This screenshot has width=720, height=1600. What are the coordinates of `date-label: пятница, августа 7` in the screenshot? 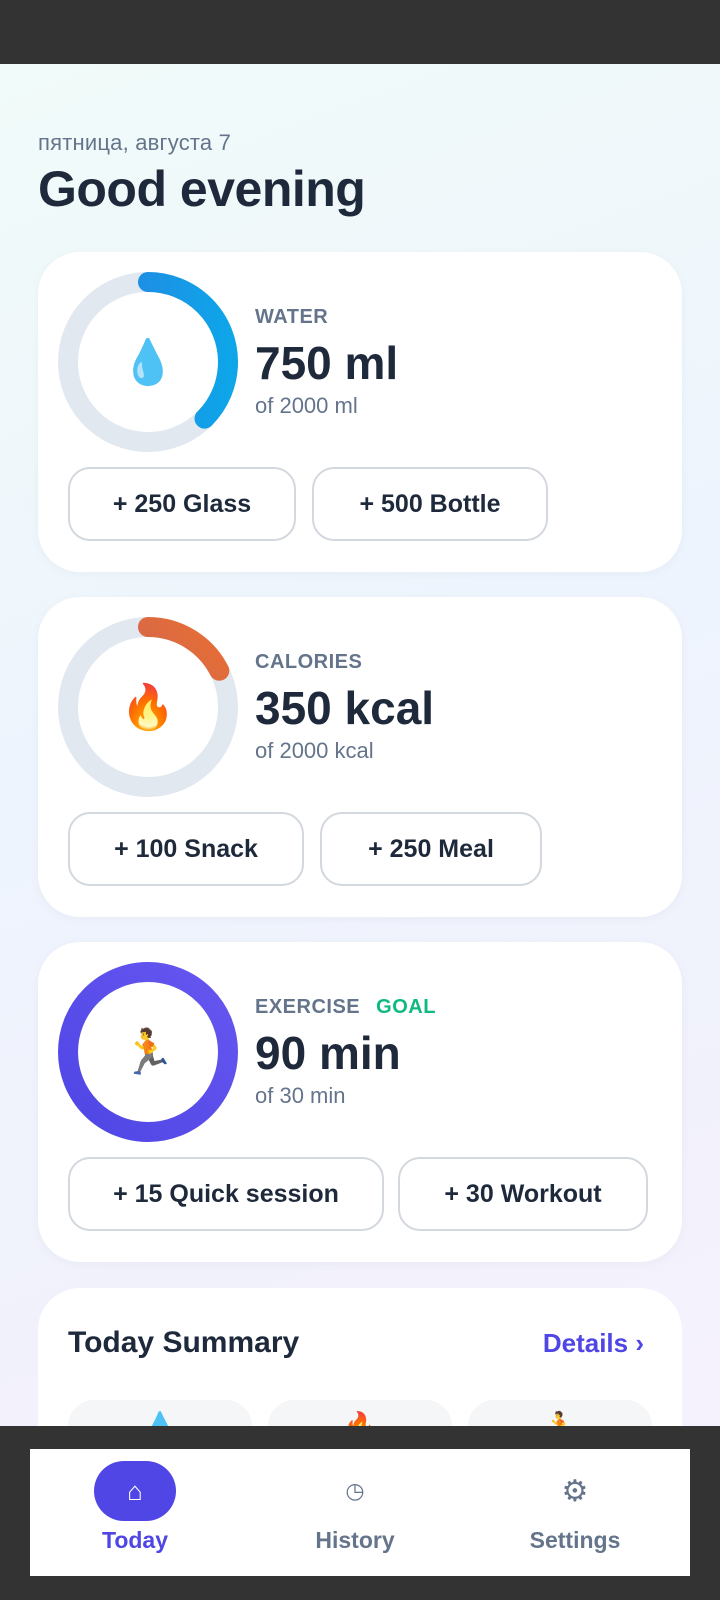 It's located at (135, 142).